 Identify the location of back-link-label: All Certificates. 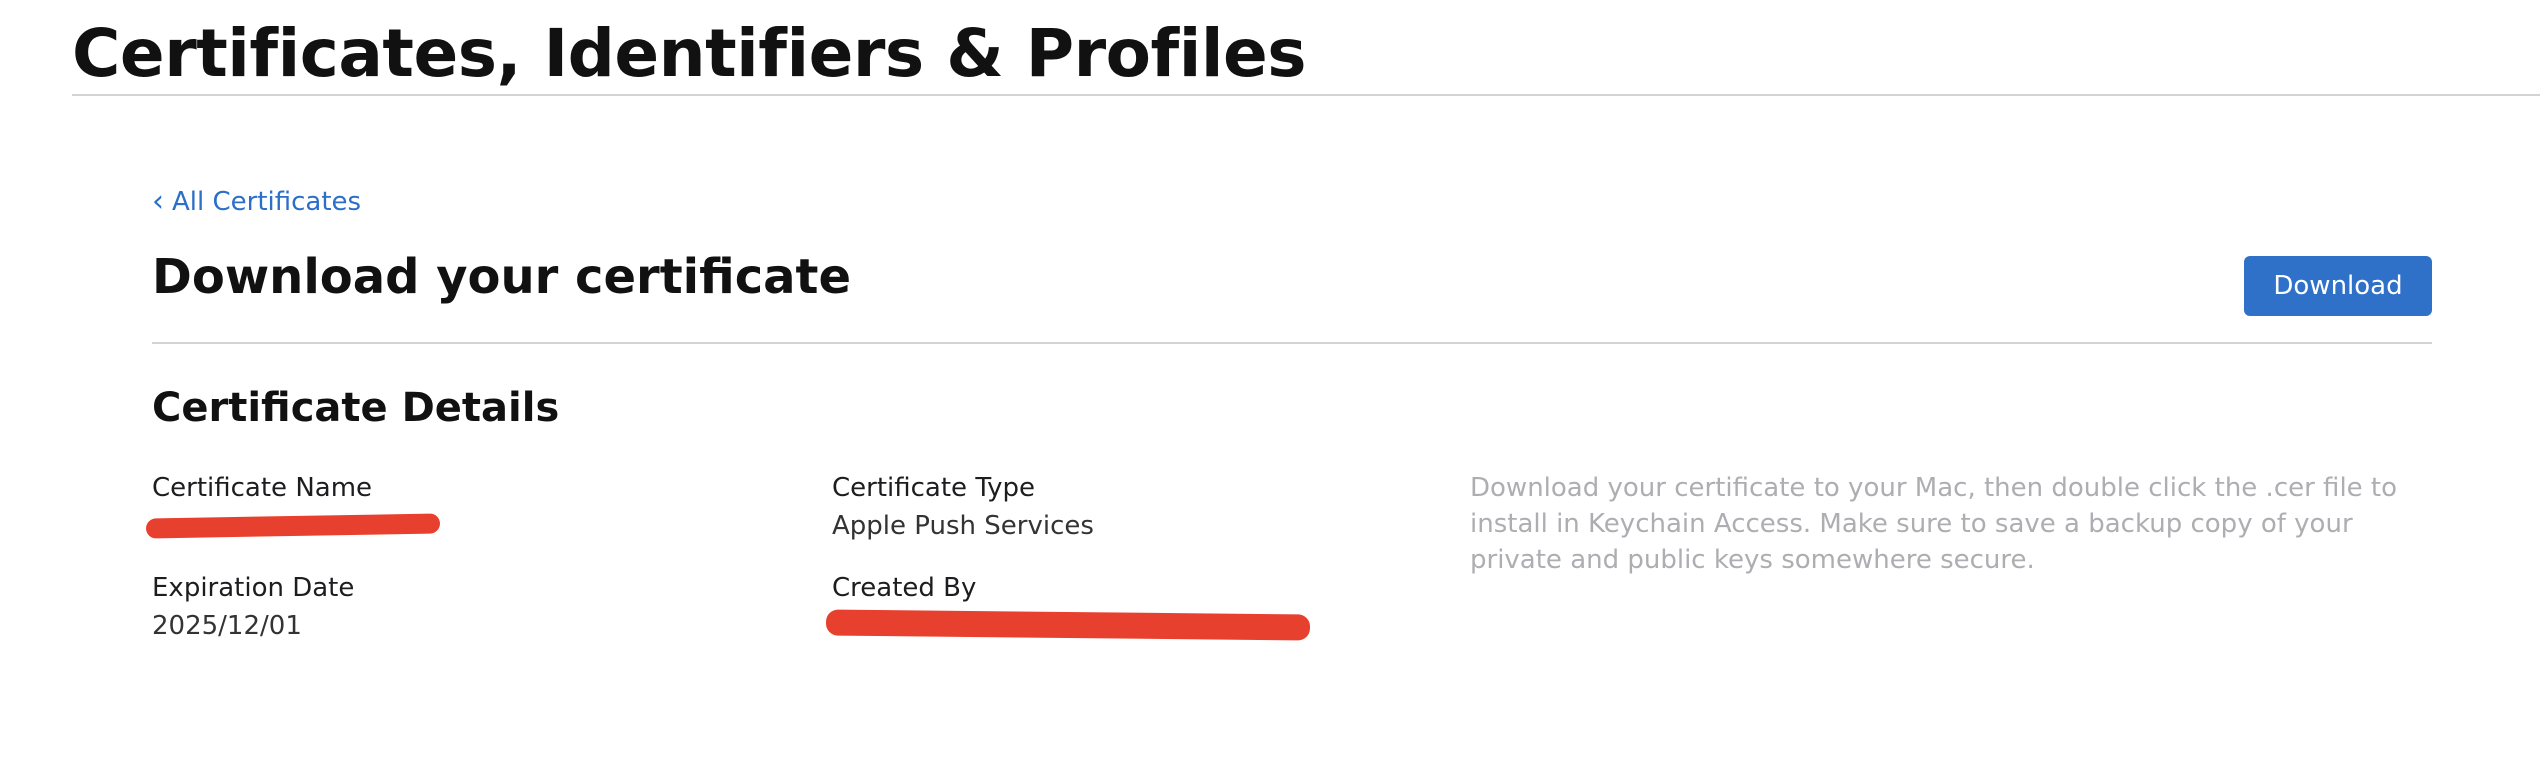
(267, 202).